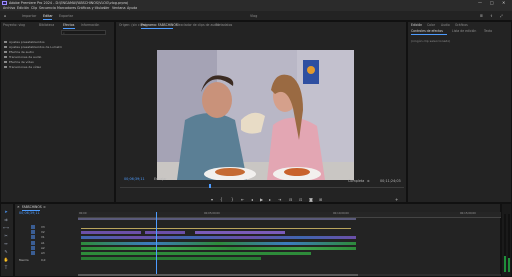 This screenshot has height=277, width=512. I want to click on step-back-icon: ◂, so click(252, 199).